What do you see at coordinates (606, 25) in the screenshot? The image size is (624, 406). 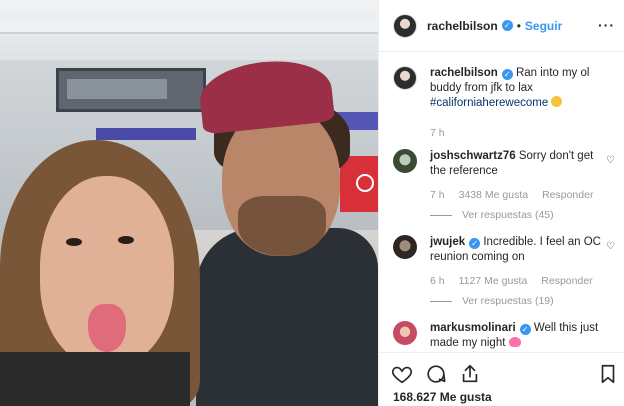 I see `more-options-icon: ···` at bounding box center [606, 25].